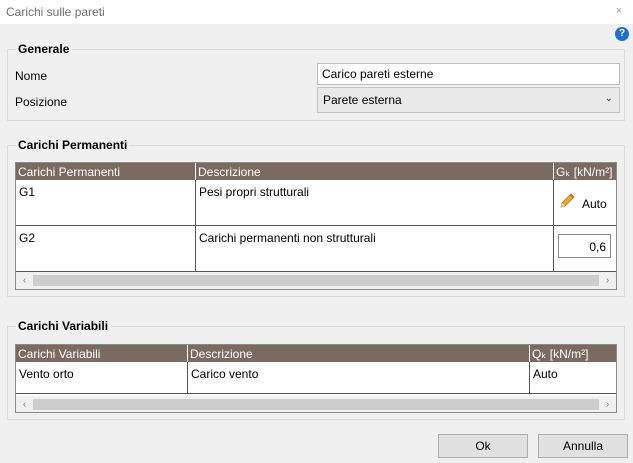  Describe the element at coordinates (468, 74) in the screenshot. I see `nome-input` at that location.